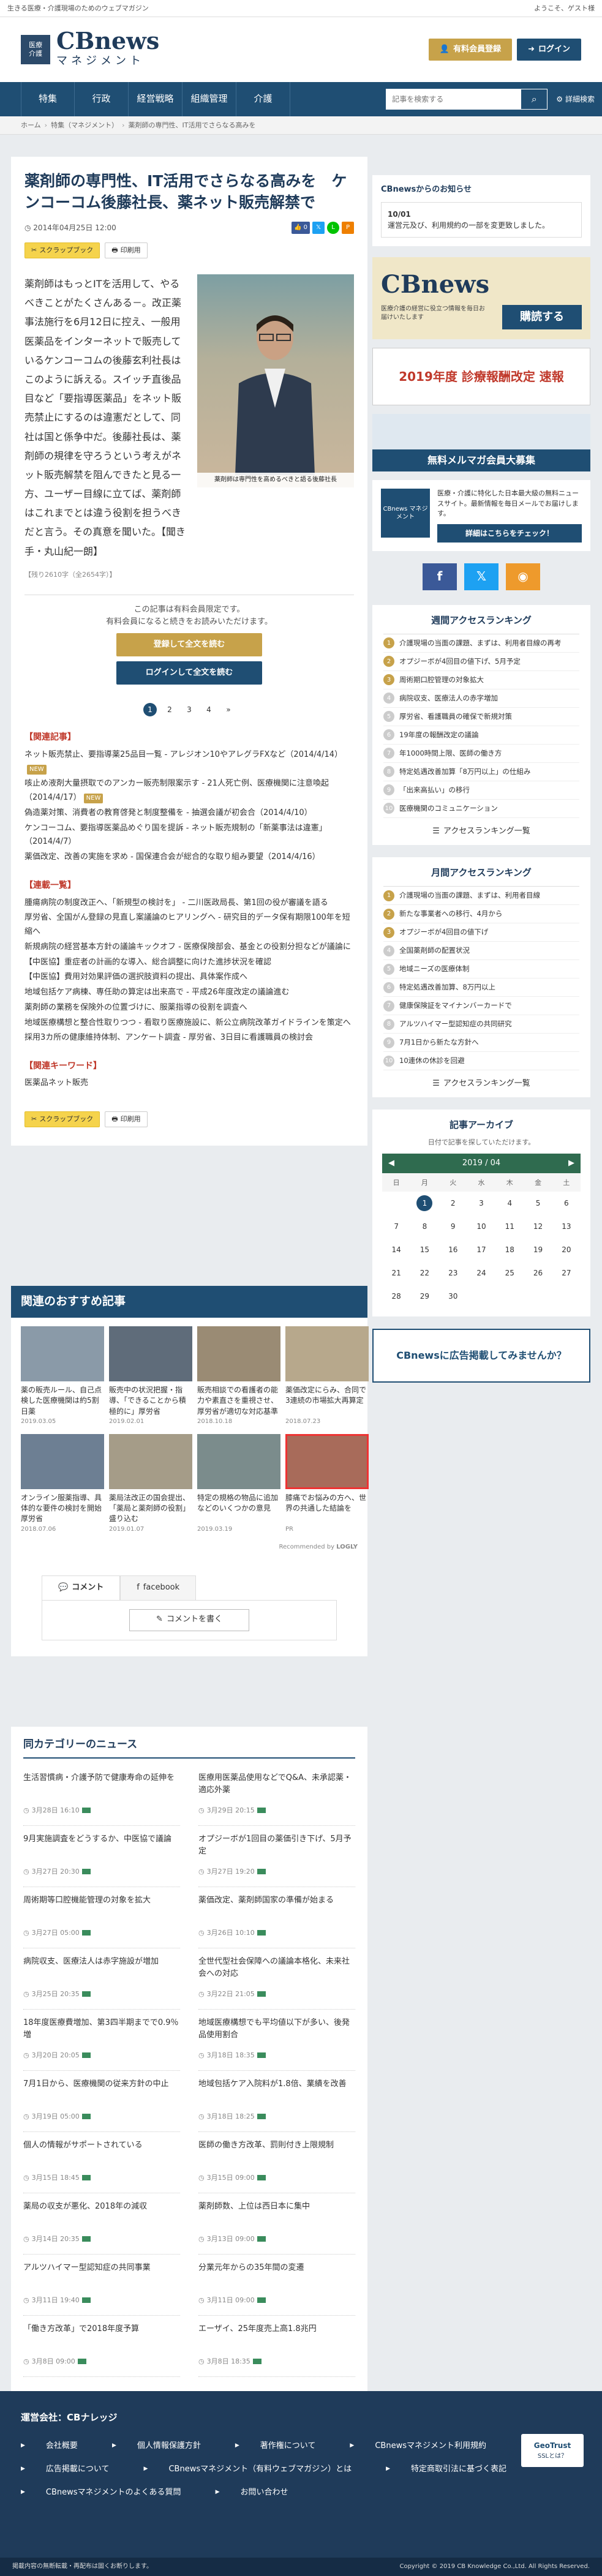  I want to click on nav-item: 介護, so click(263, 99).